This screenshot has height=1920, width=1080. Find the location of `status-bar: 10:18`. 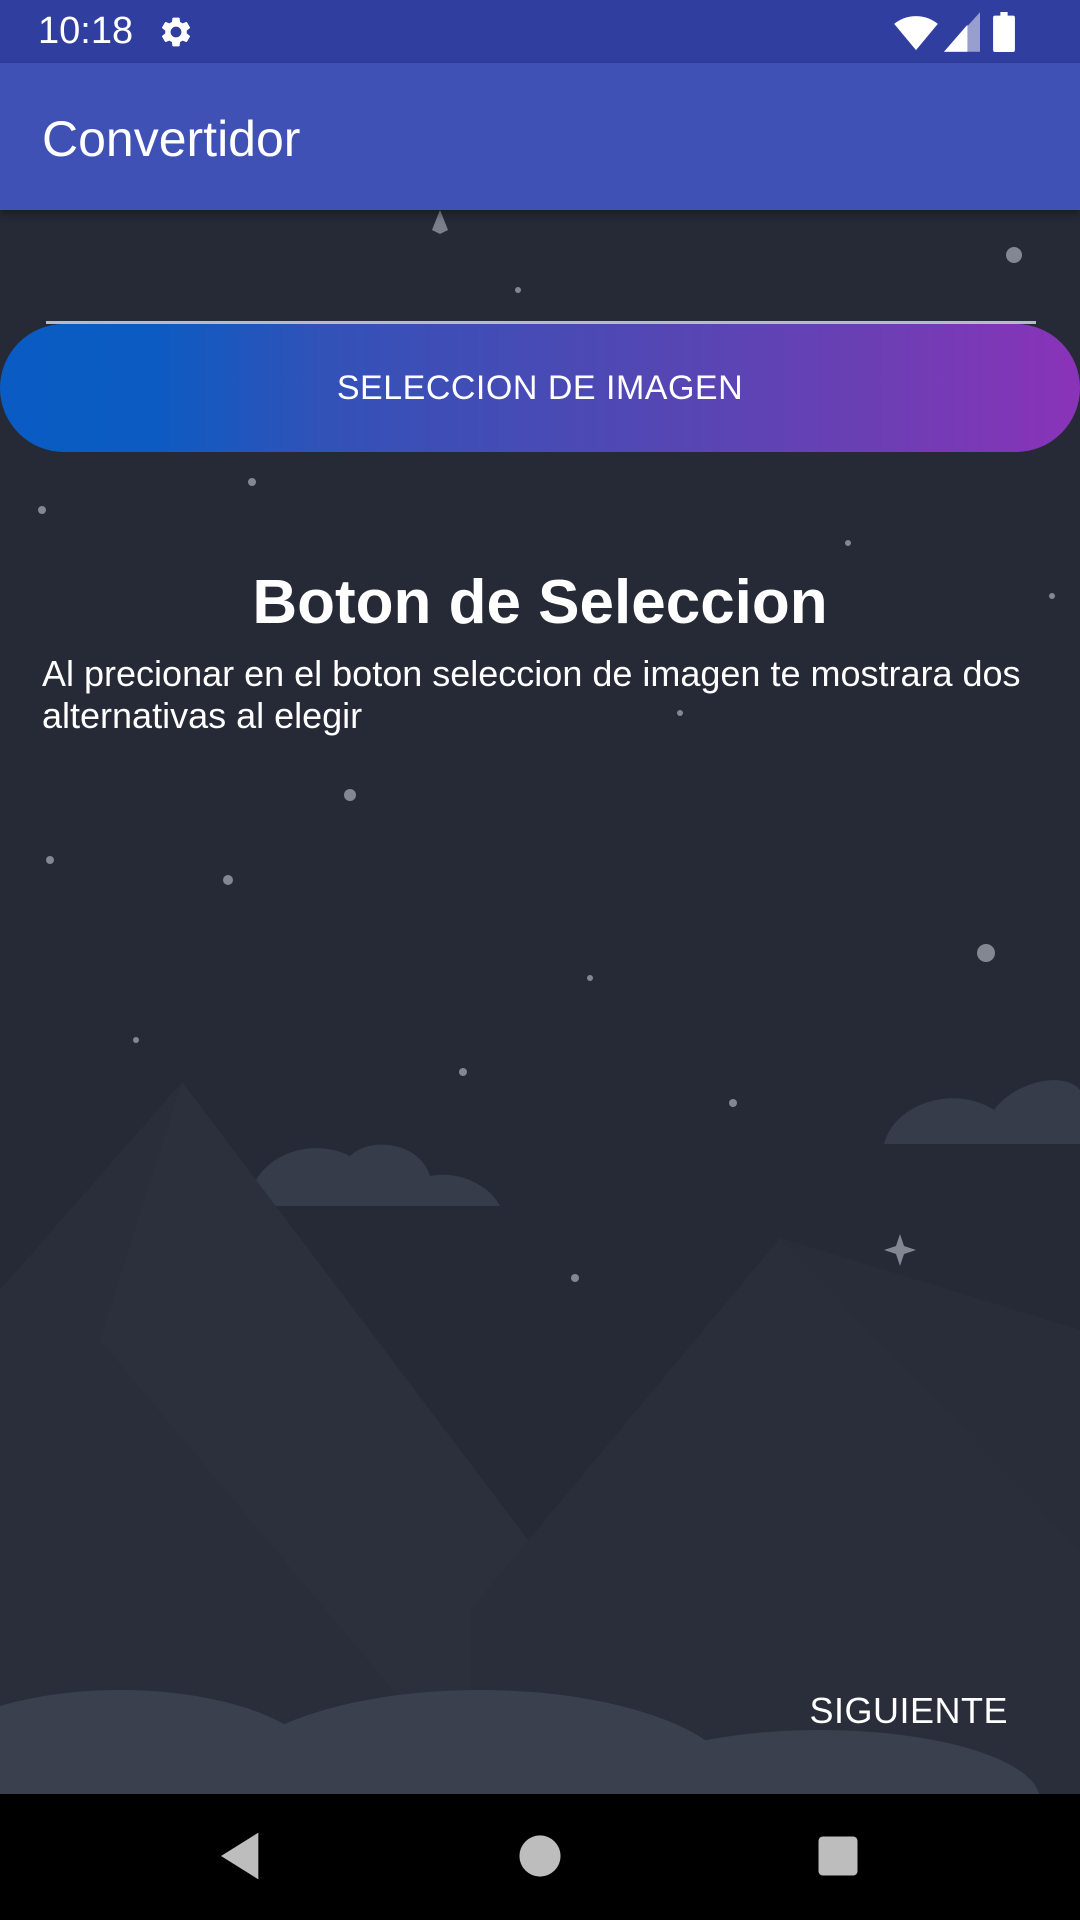

status-bar: 10:18 is located at coordinates (540, 31).